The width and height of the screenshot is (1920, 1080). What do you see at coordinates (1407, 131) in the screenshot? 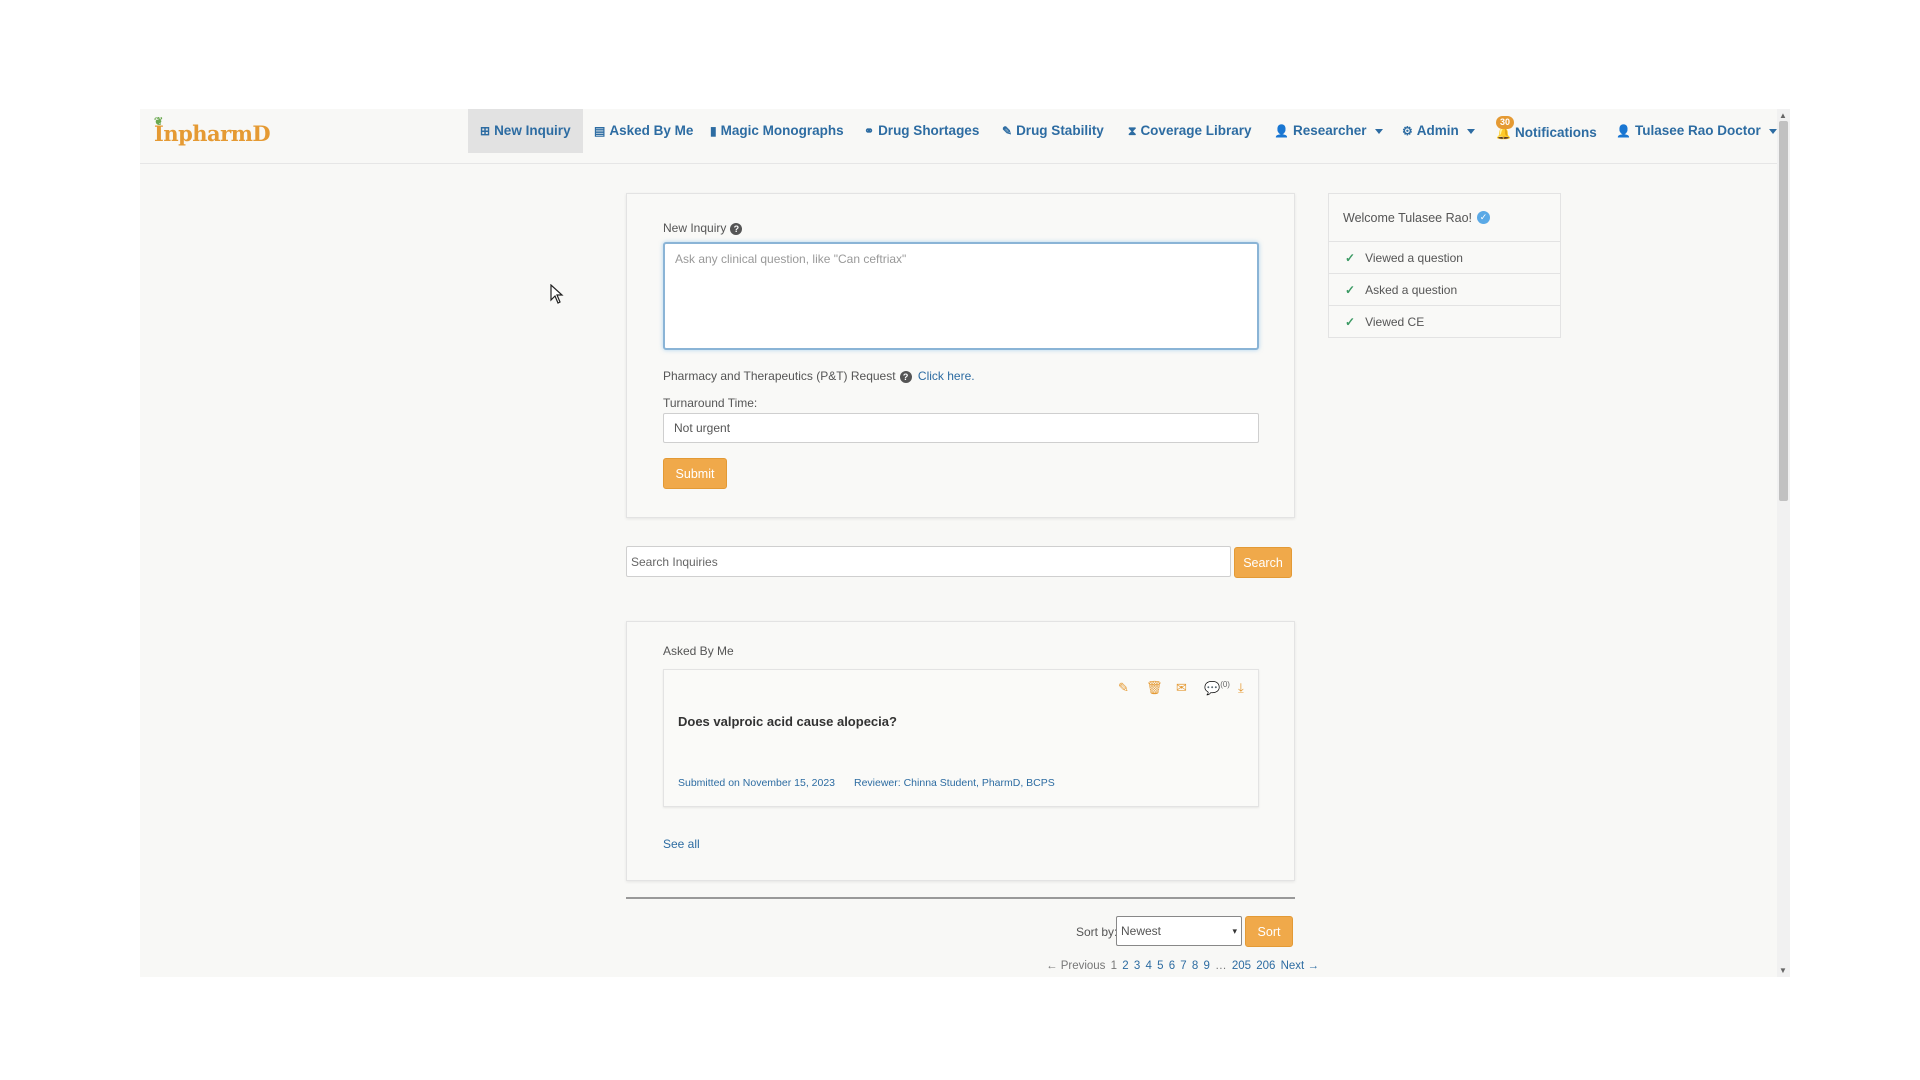
I see `gear-icon: ⚙` at bounding box center [1407, 131].